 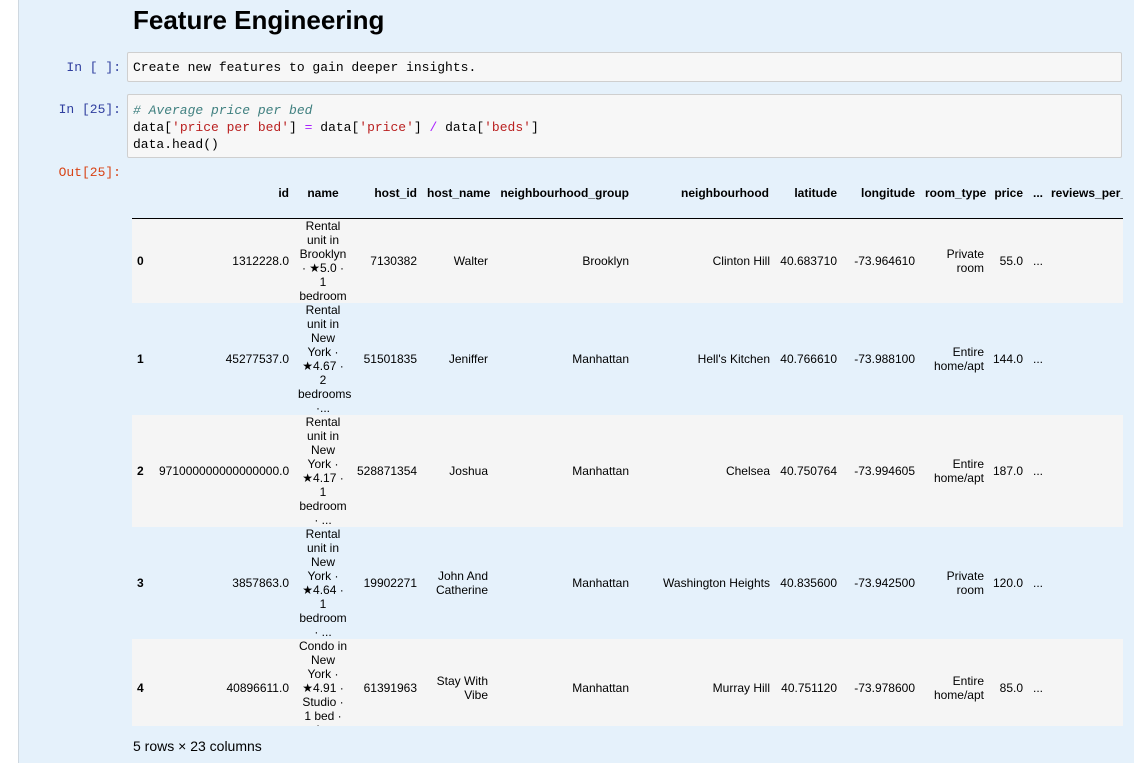 What do you see at coordinates (231, 127) in the screenshot?
I see `code-string: 'price per bed'` at bounding box center [231, 127].